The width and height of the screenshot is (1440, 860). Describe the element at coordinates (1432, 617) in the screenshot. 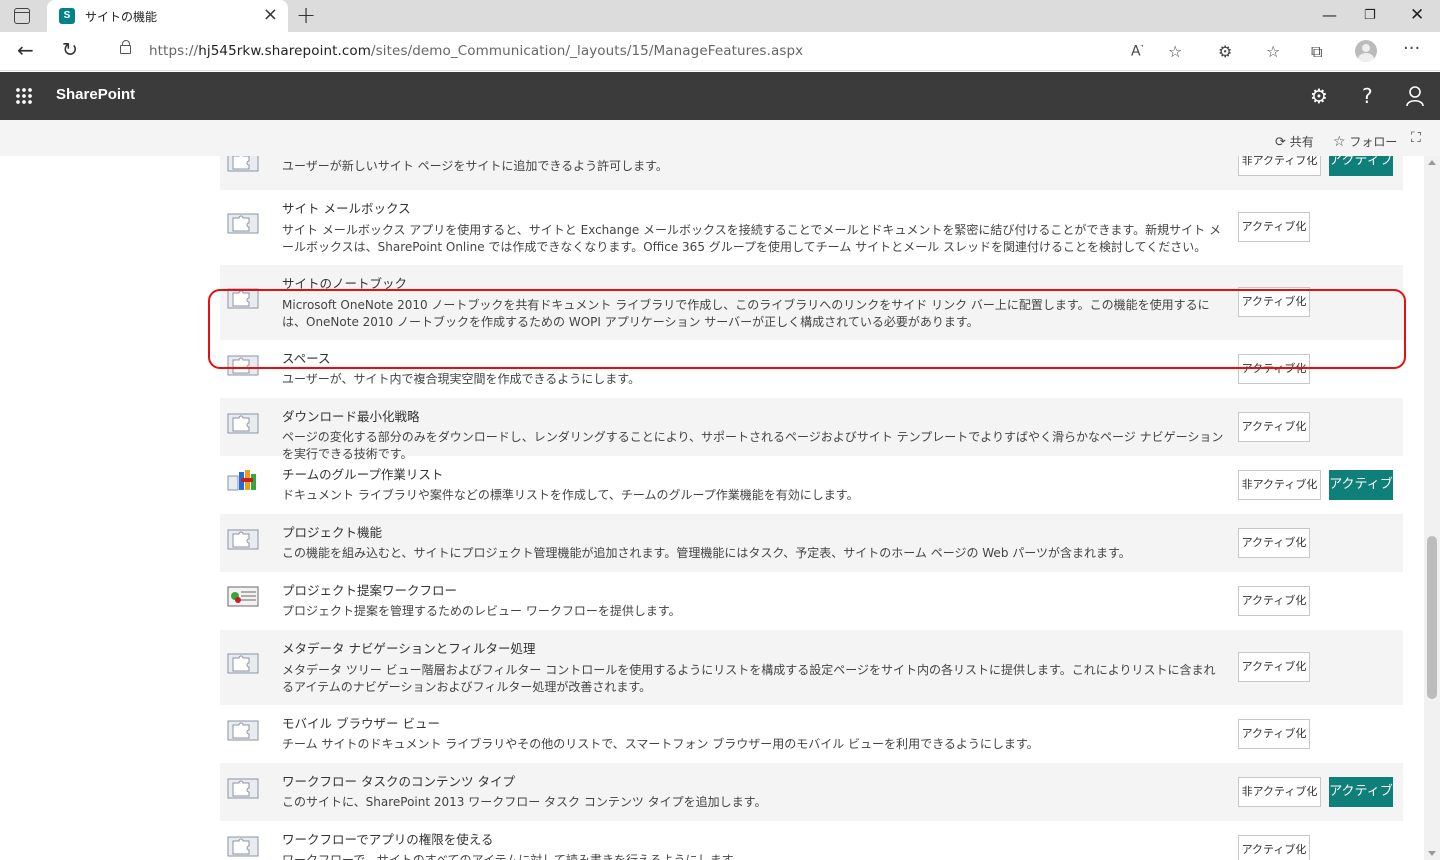

I see `scroll-thumb` at that location.